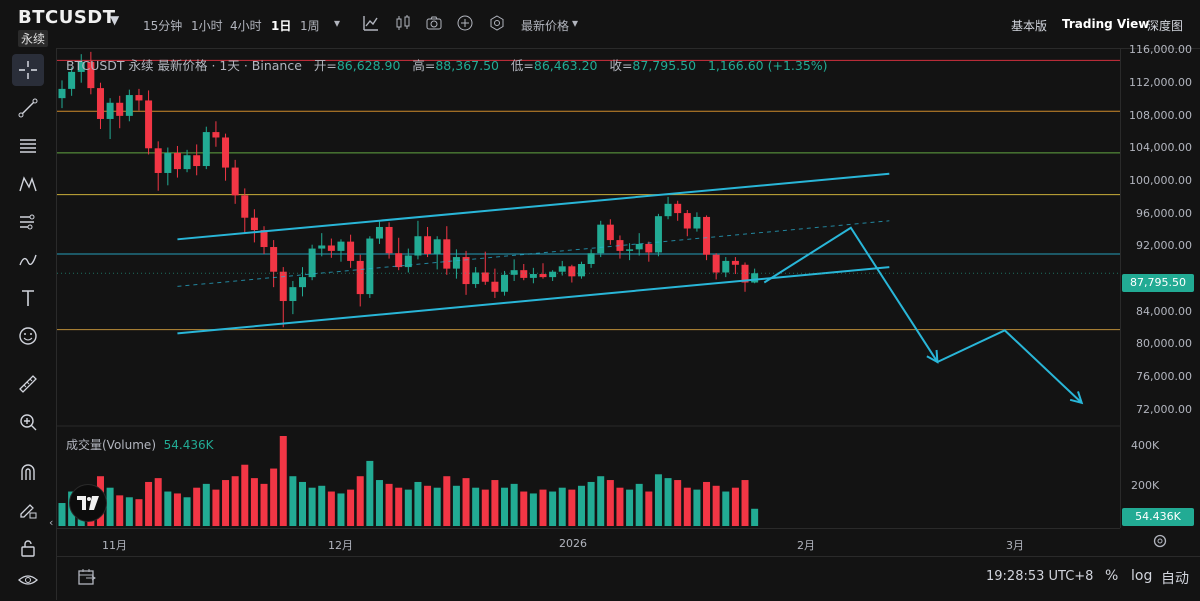  I want to click on prediction-tool, so click(28, 222).